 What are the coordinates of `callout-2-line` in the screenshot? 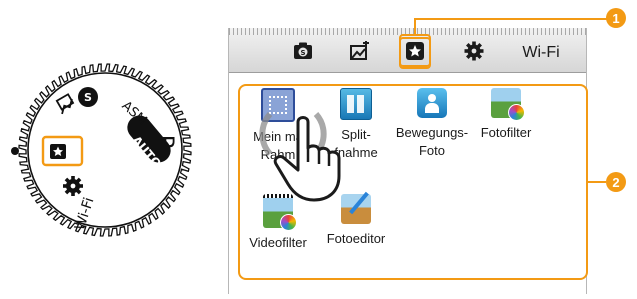 It's located at (597, 182).